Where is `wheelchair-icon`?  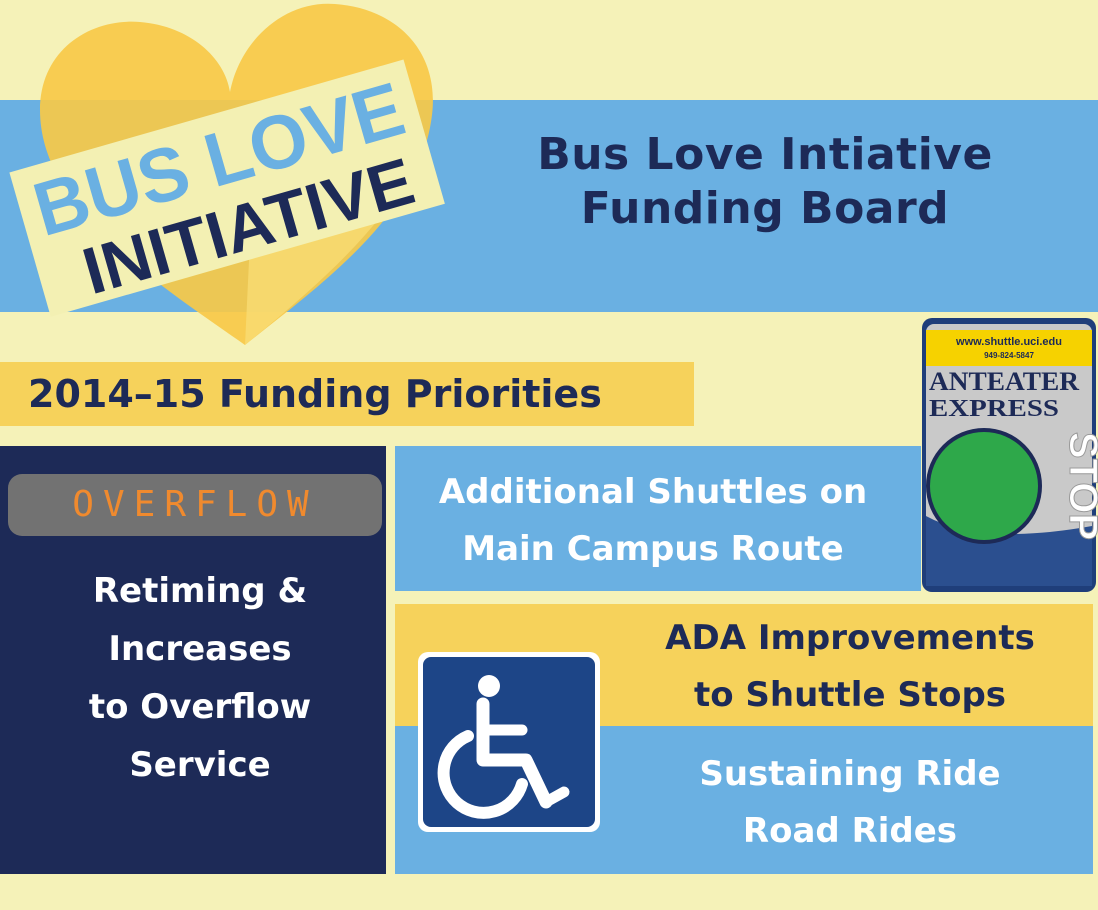
wheelchair-icon is located at coordinates (509, 742).